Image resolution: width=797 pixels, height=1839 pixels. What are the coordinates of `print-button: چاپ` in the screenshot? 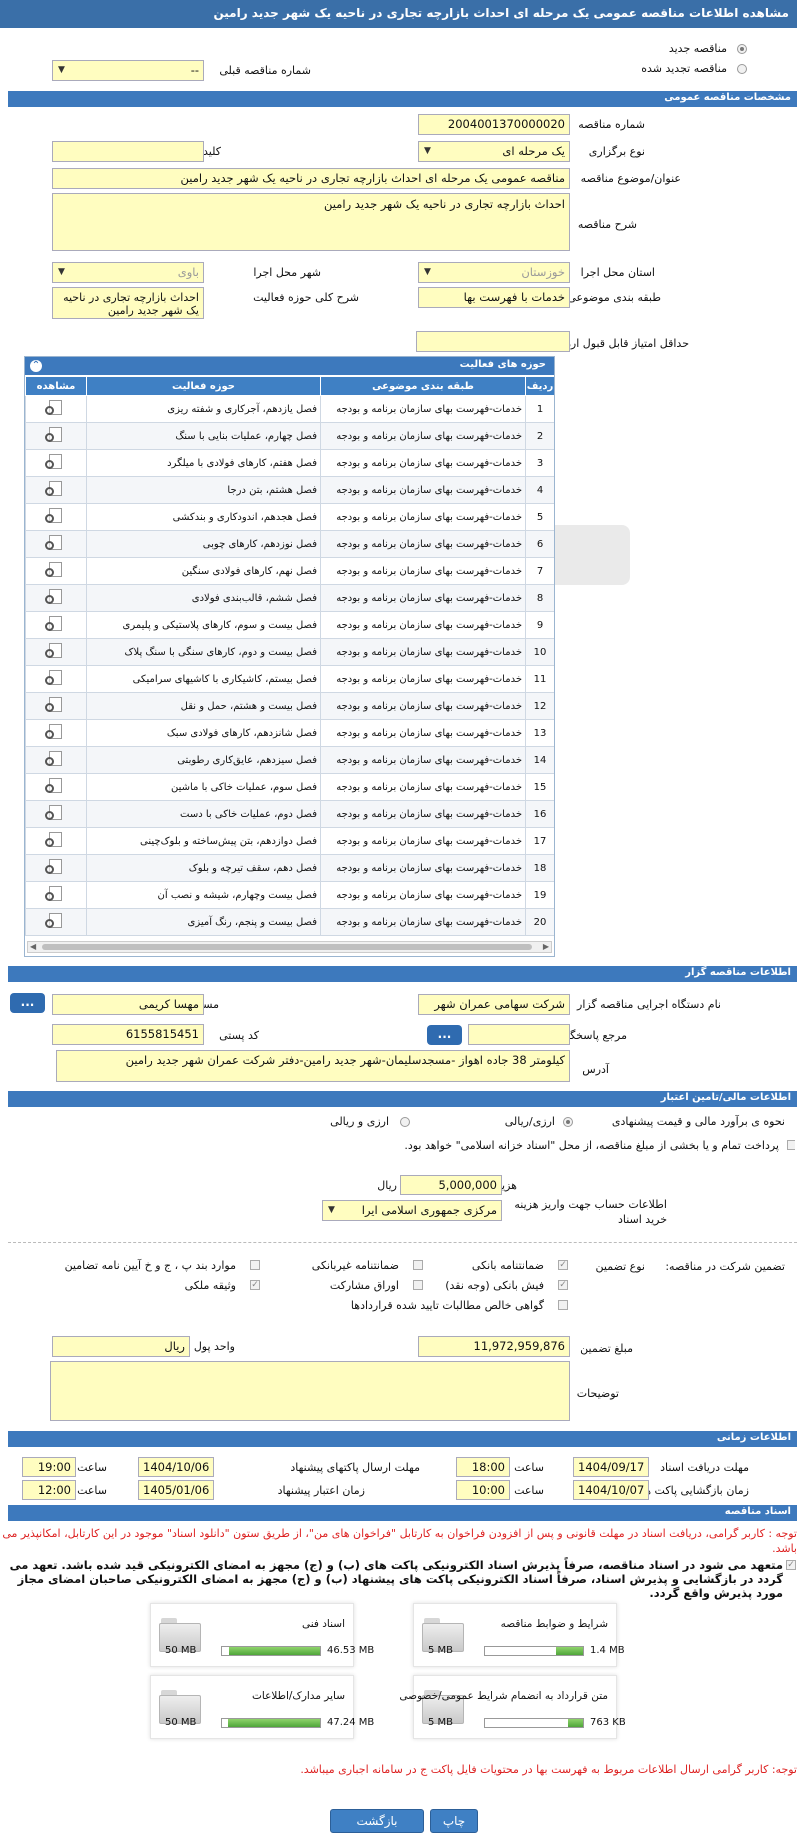 It's located at (454, 1821).